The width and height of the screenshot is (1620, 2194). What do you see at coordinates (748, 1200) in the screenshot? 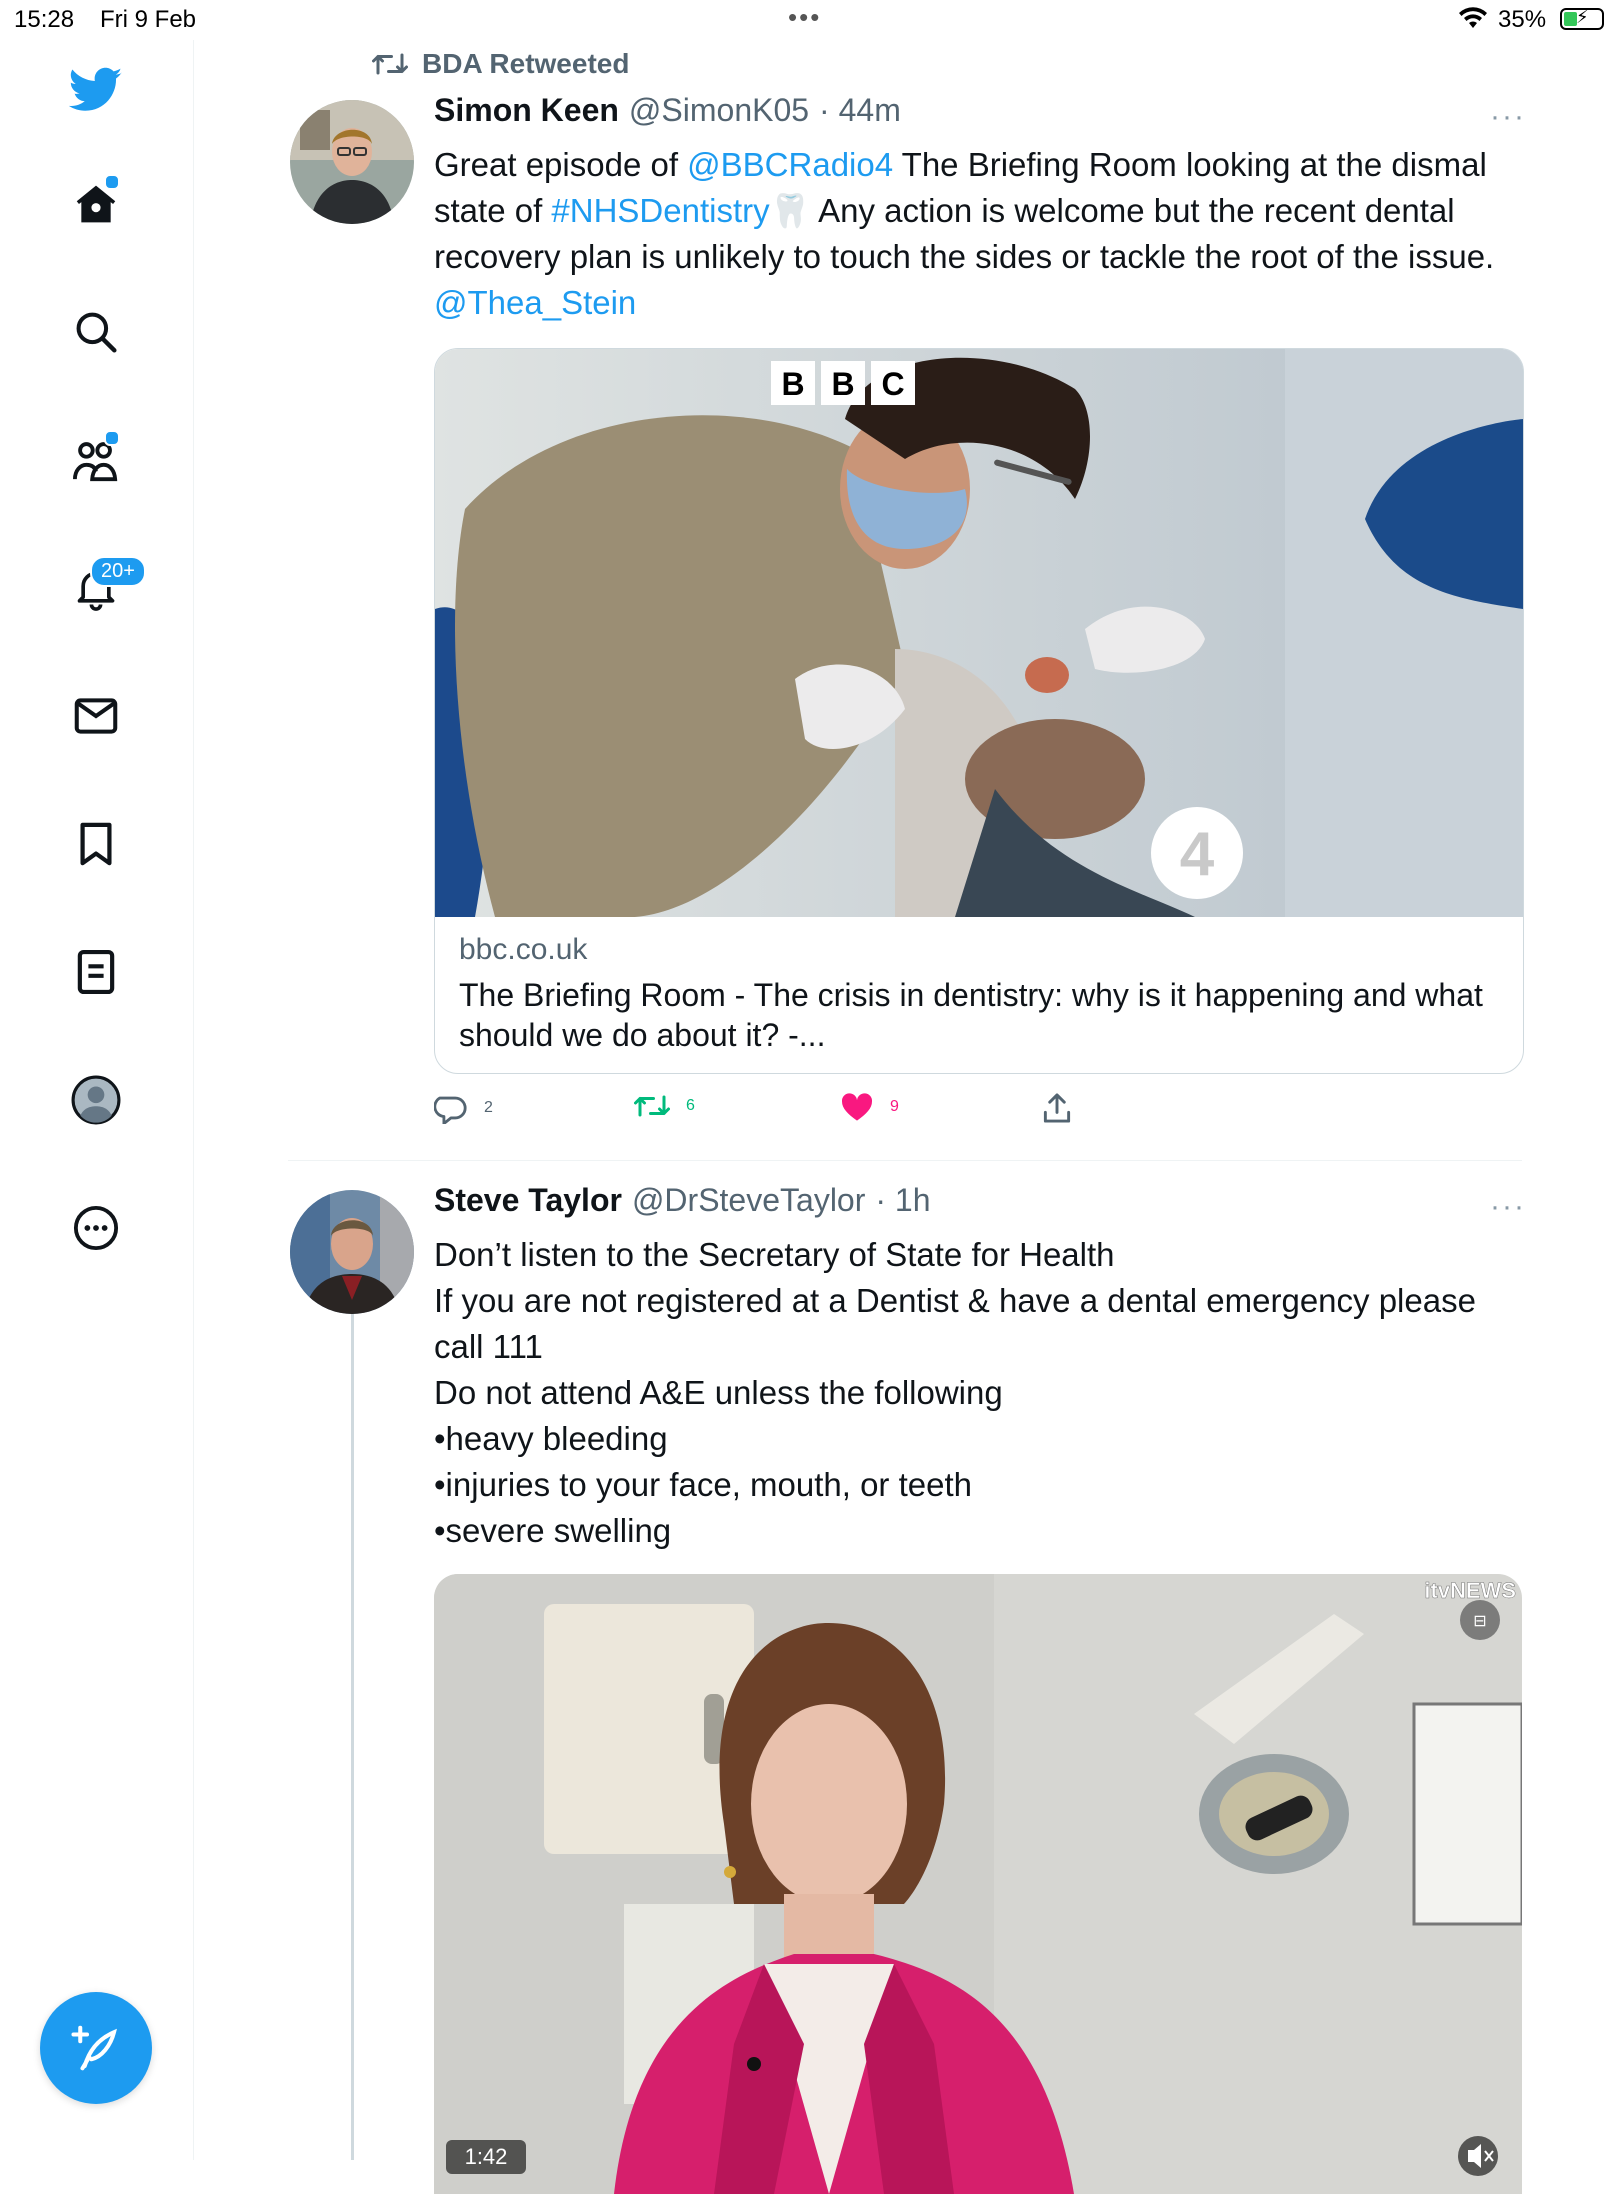
I see `author-handle: @DrSteveTaylor` at bounding box center [748, 1200].